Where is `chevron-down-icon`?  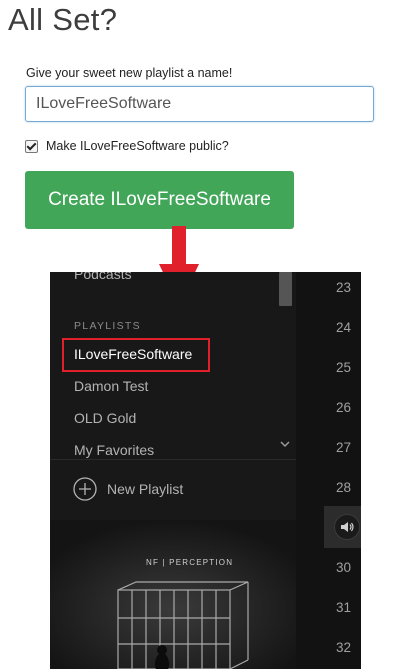
chevron-down-icon is located at coordinates (285, 444).